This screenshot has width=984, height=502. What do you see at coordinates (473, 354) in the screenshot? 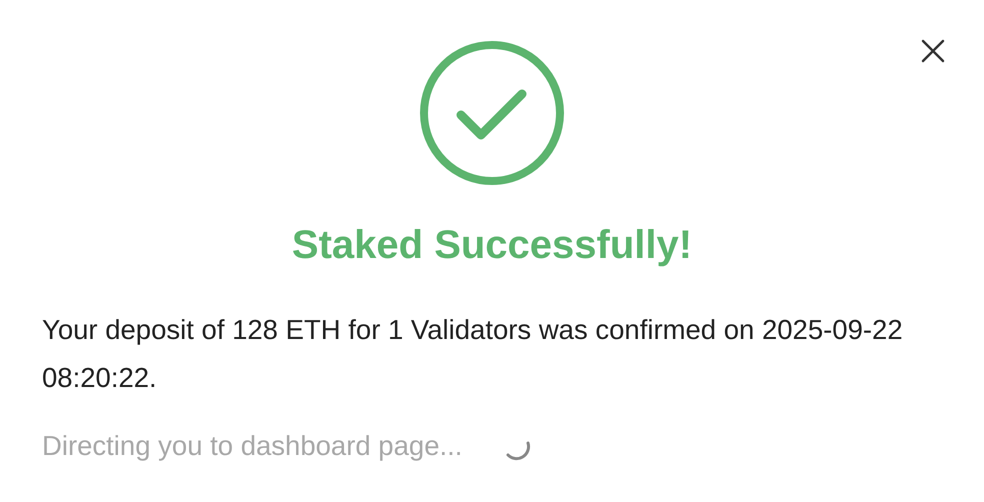
I see `confirmation-message: Your deposit of 128 ETH for 1 Validators was confirmed on 2025-09-22 08:20:22.` at bounding box center [473, 354].